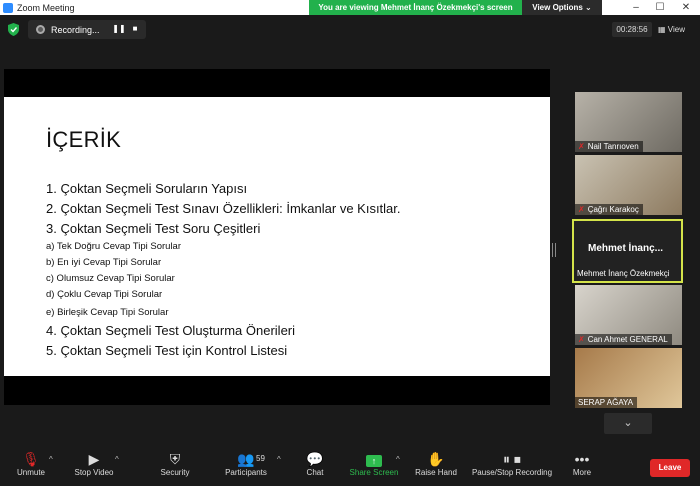 The image size is (700, 486). What do you see at coordinates (8, 7) in the screenshot?
I see `zoom-app-icon` at bounding box center [8, 7].